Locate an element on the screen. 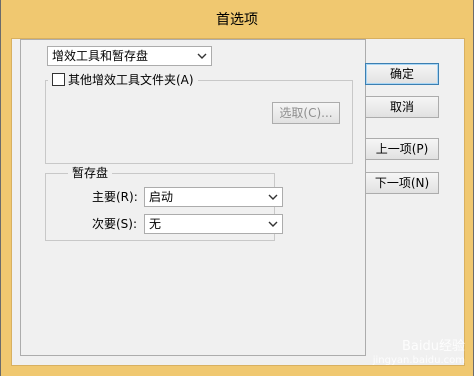 The image size is (474, 376). cancel-button: 取消 is located at coordinates (402, 107).